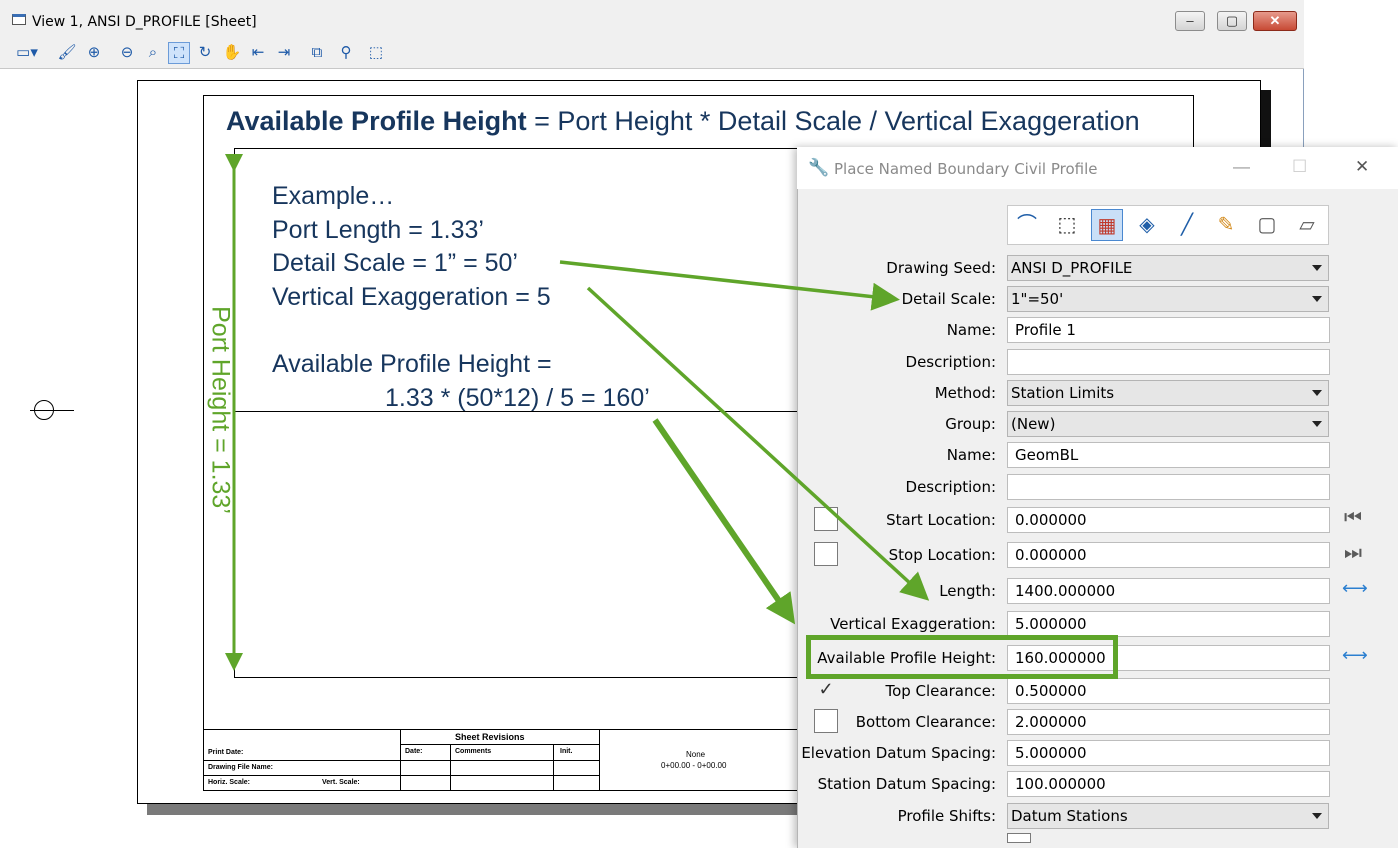 The height and width of the screenshot is (848, 1398). I want to click on detail-scale-arrow, so click(729, 285).